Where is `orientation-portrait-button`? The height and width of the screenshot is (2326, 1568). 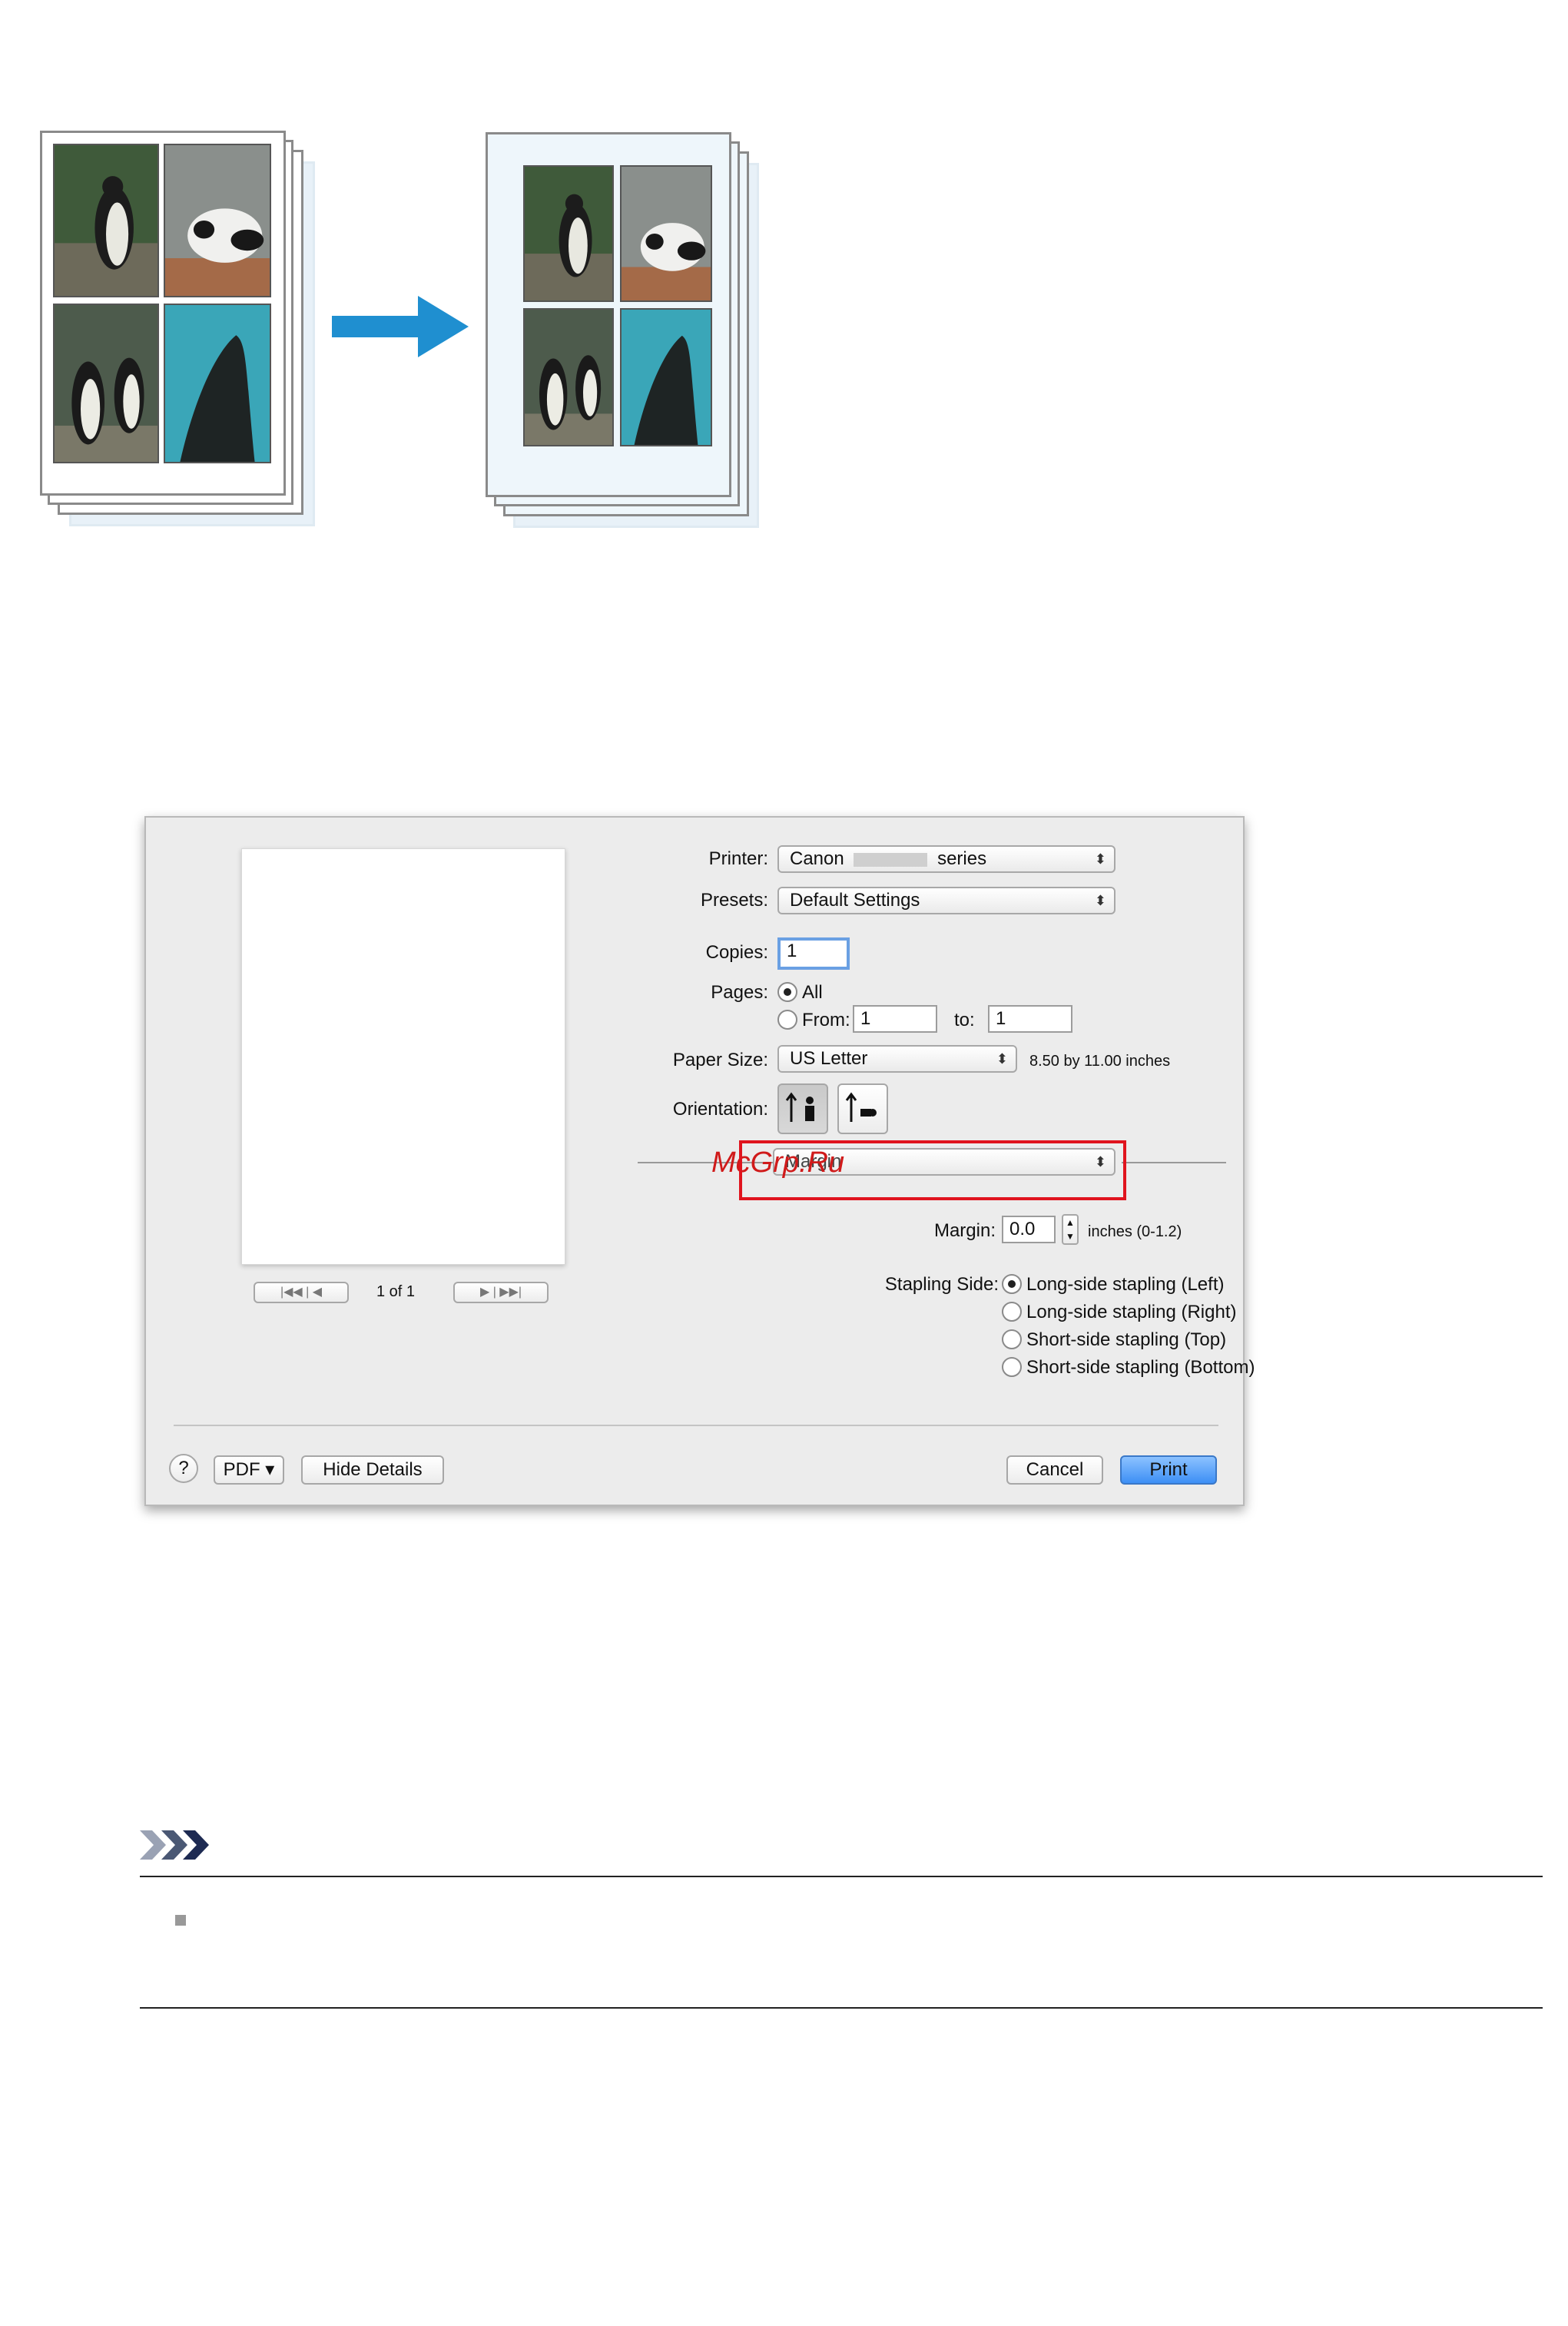 orientation-portrait-button is located at coordinates (802, 1108).